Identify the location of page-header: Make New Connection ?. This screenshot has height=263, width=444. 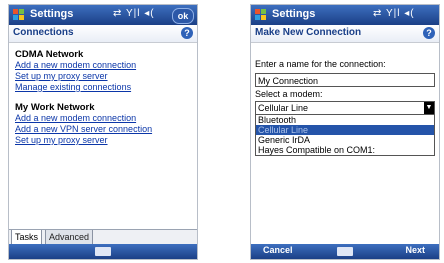
(345, 34).